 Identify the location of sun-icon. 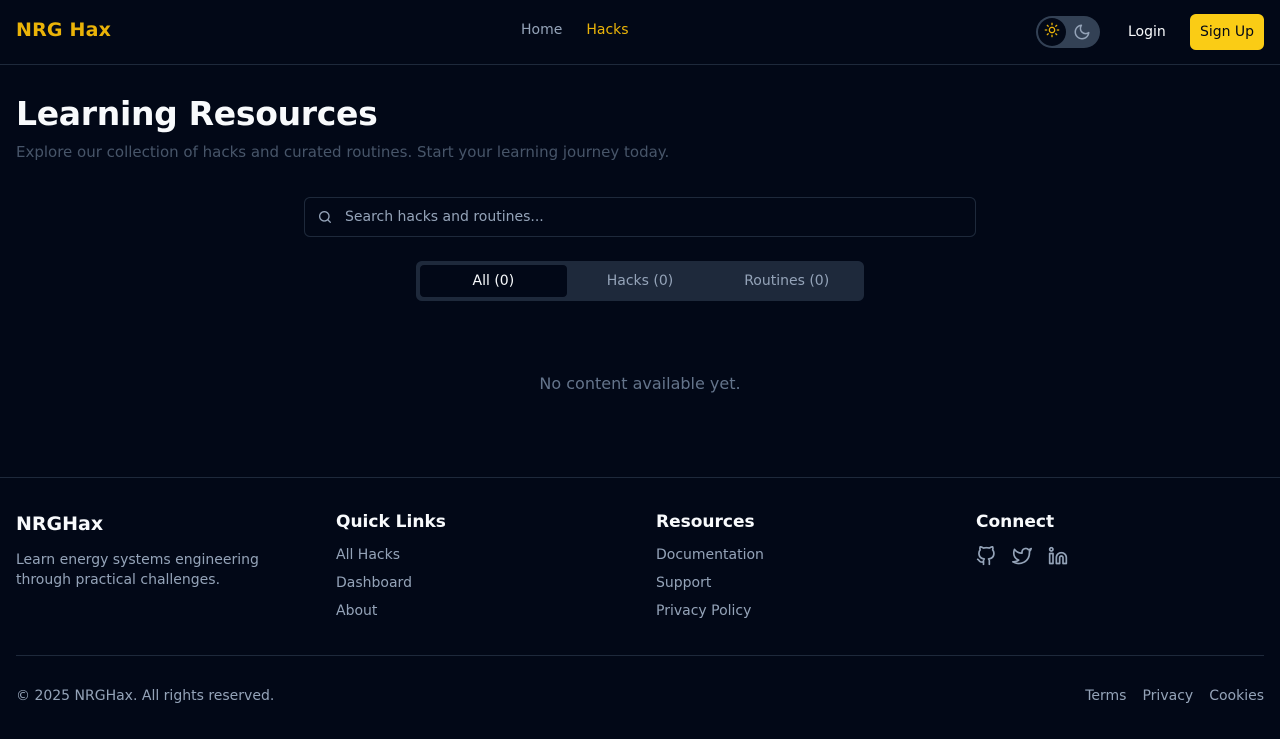
(1052, 32).